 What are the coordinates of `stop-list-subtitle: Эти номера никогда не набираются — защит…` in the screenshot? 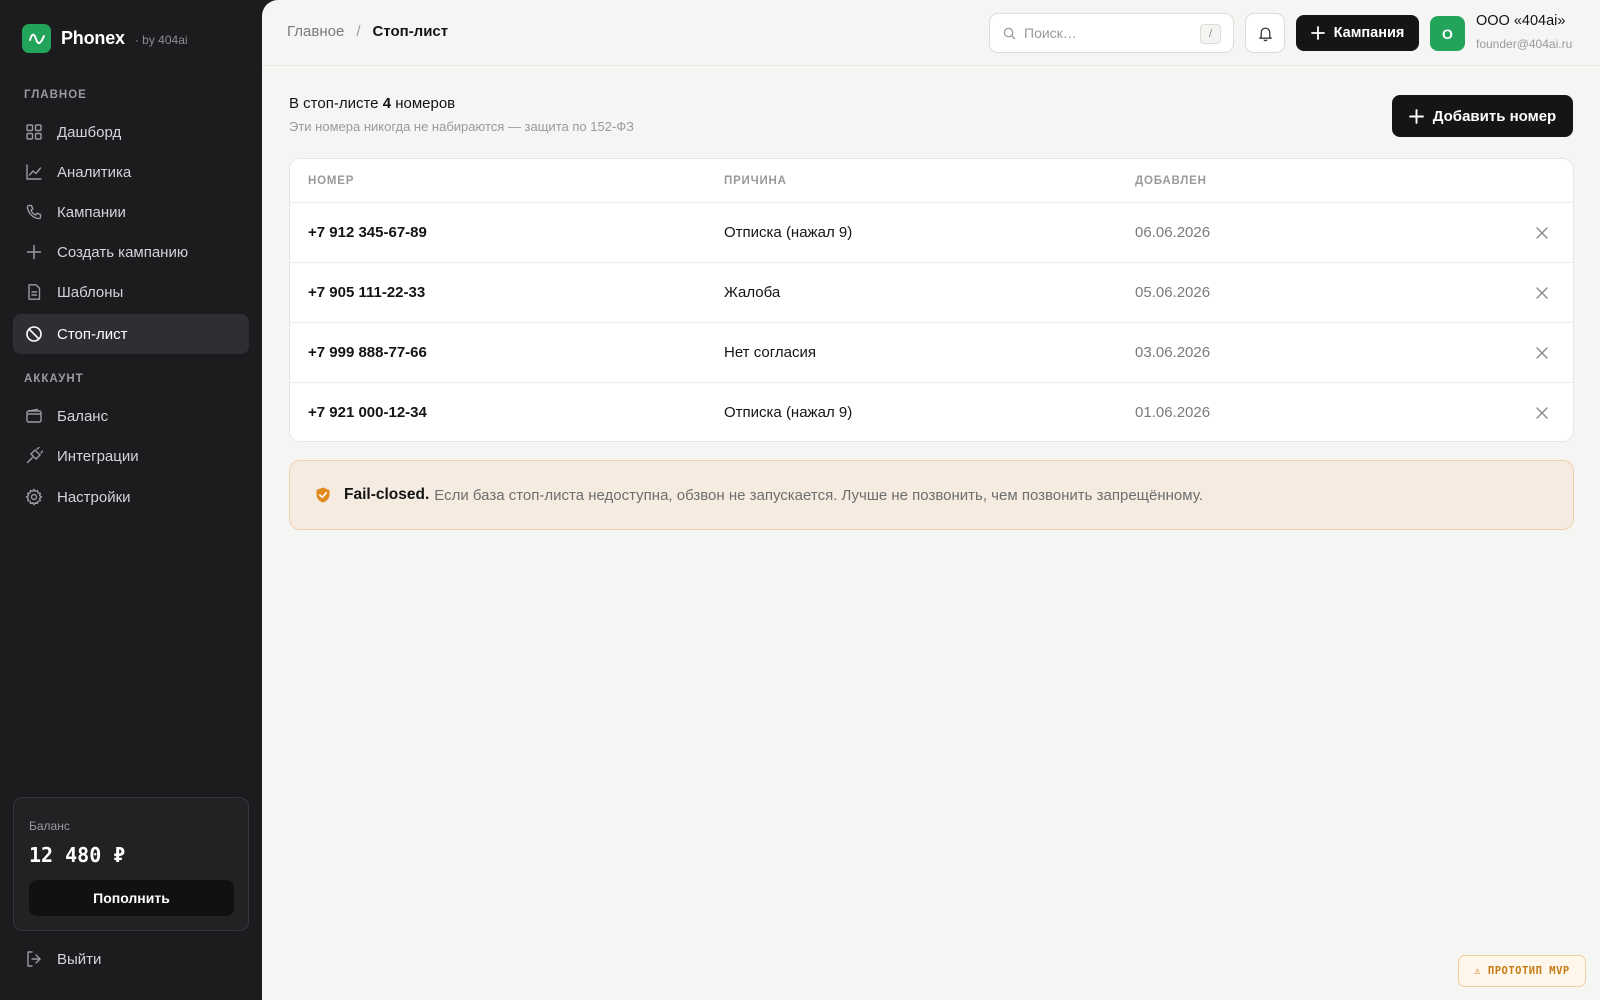 It's located at (461, 126).